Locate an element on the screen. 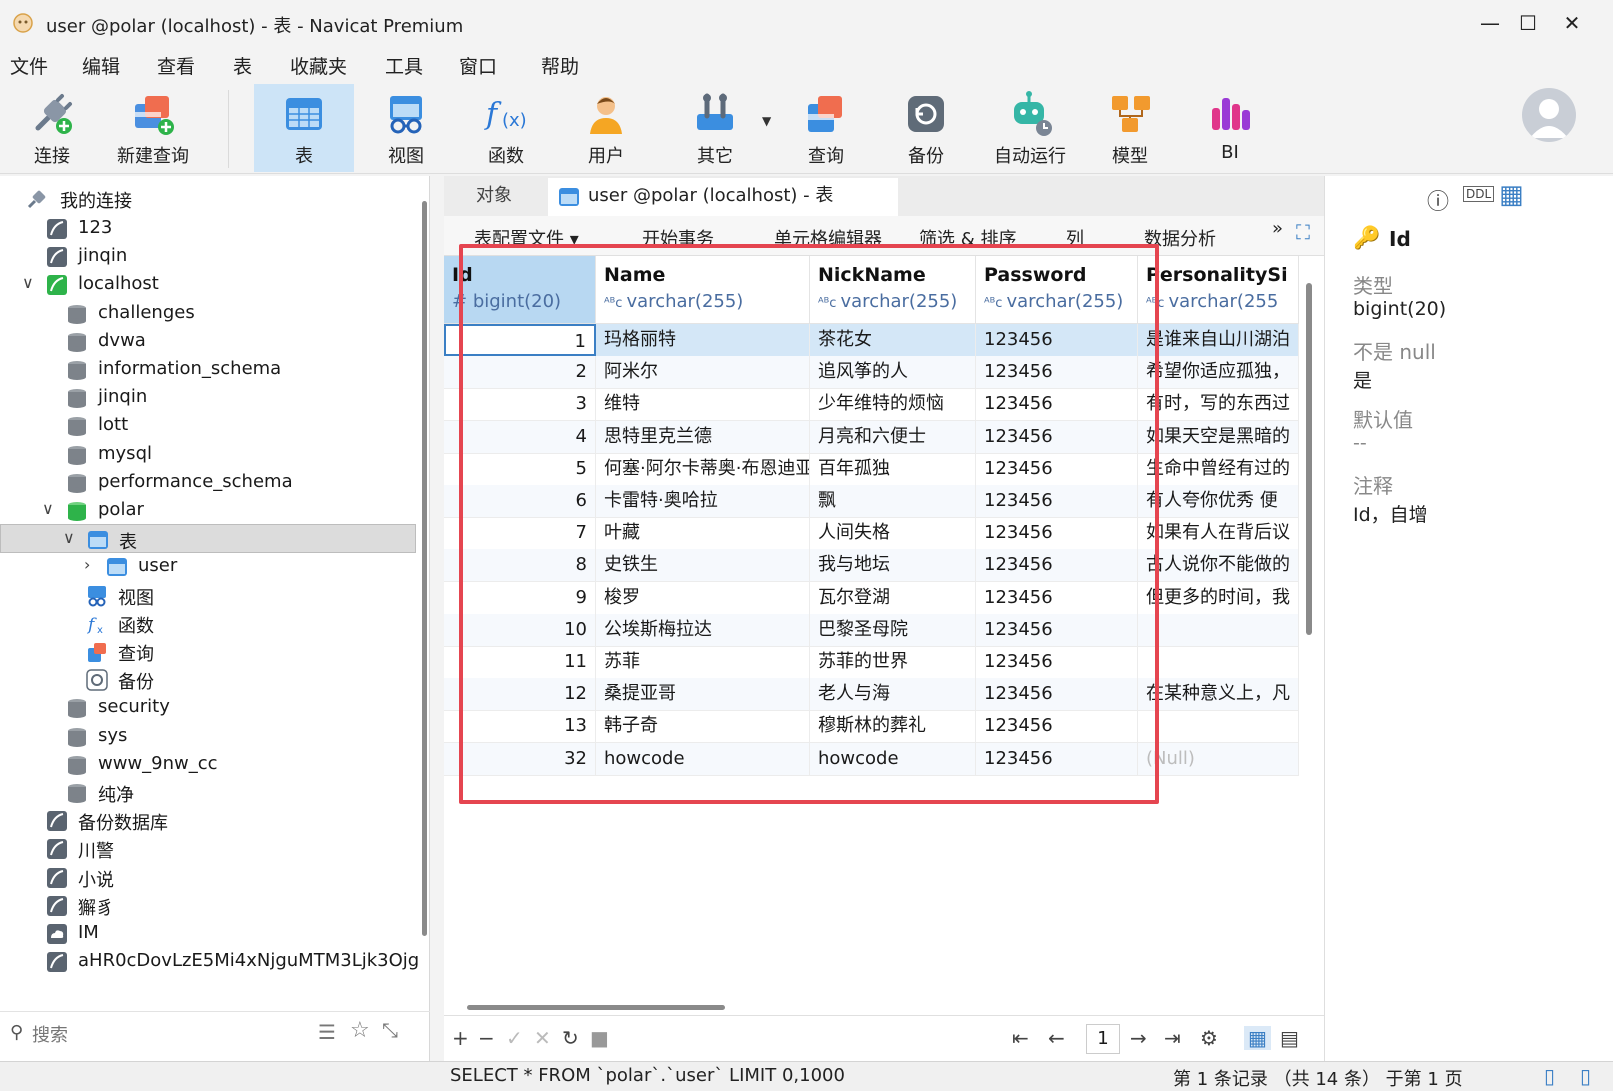 Image resolution: width=1613 pixels, height=1091 pixels. collapse-icon: ⤡ is located at coordinates (390, 1030).